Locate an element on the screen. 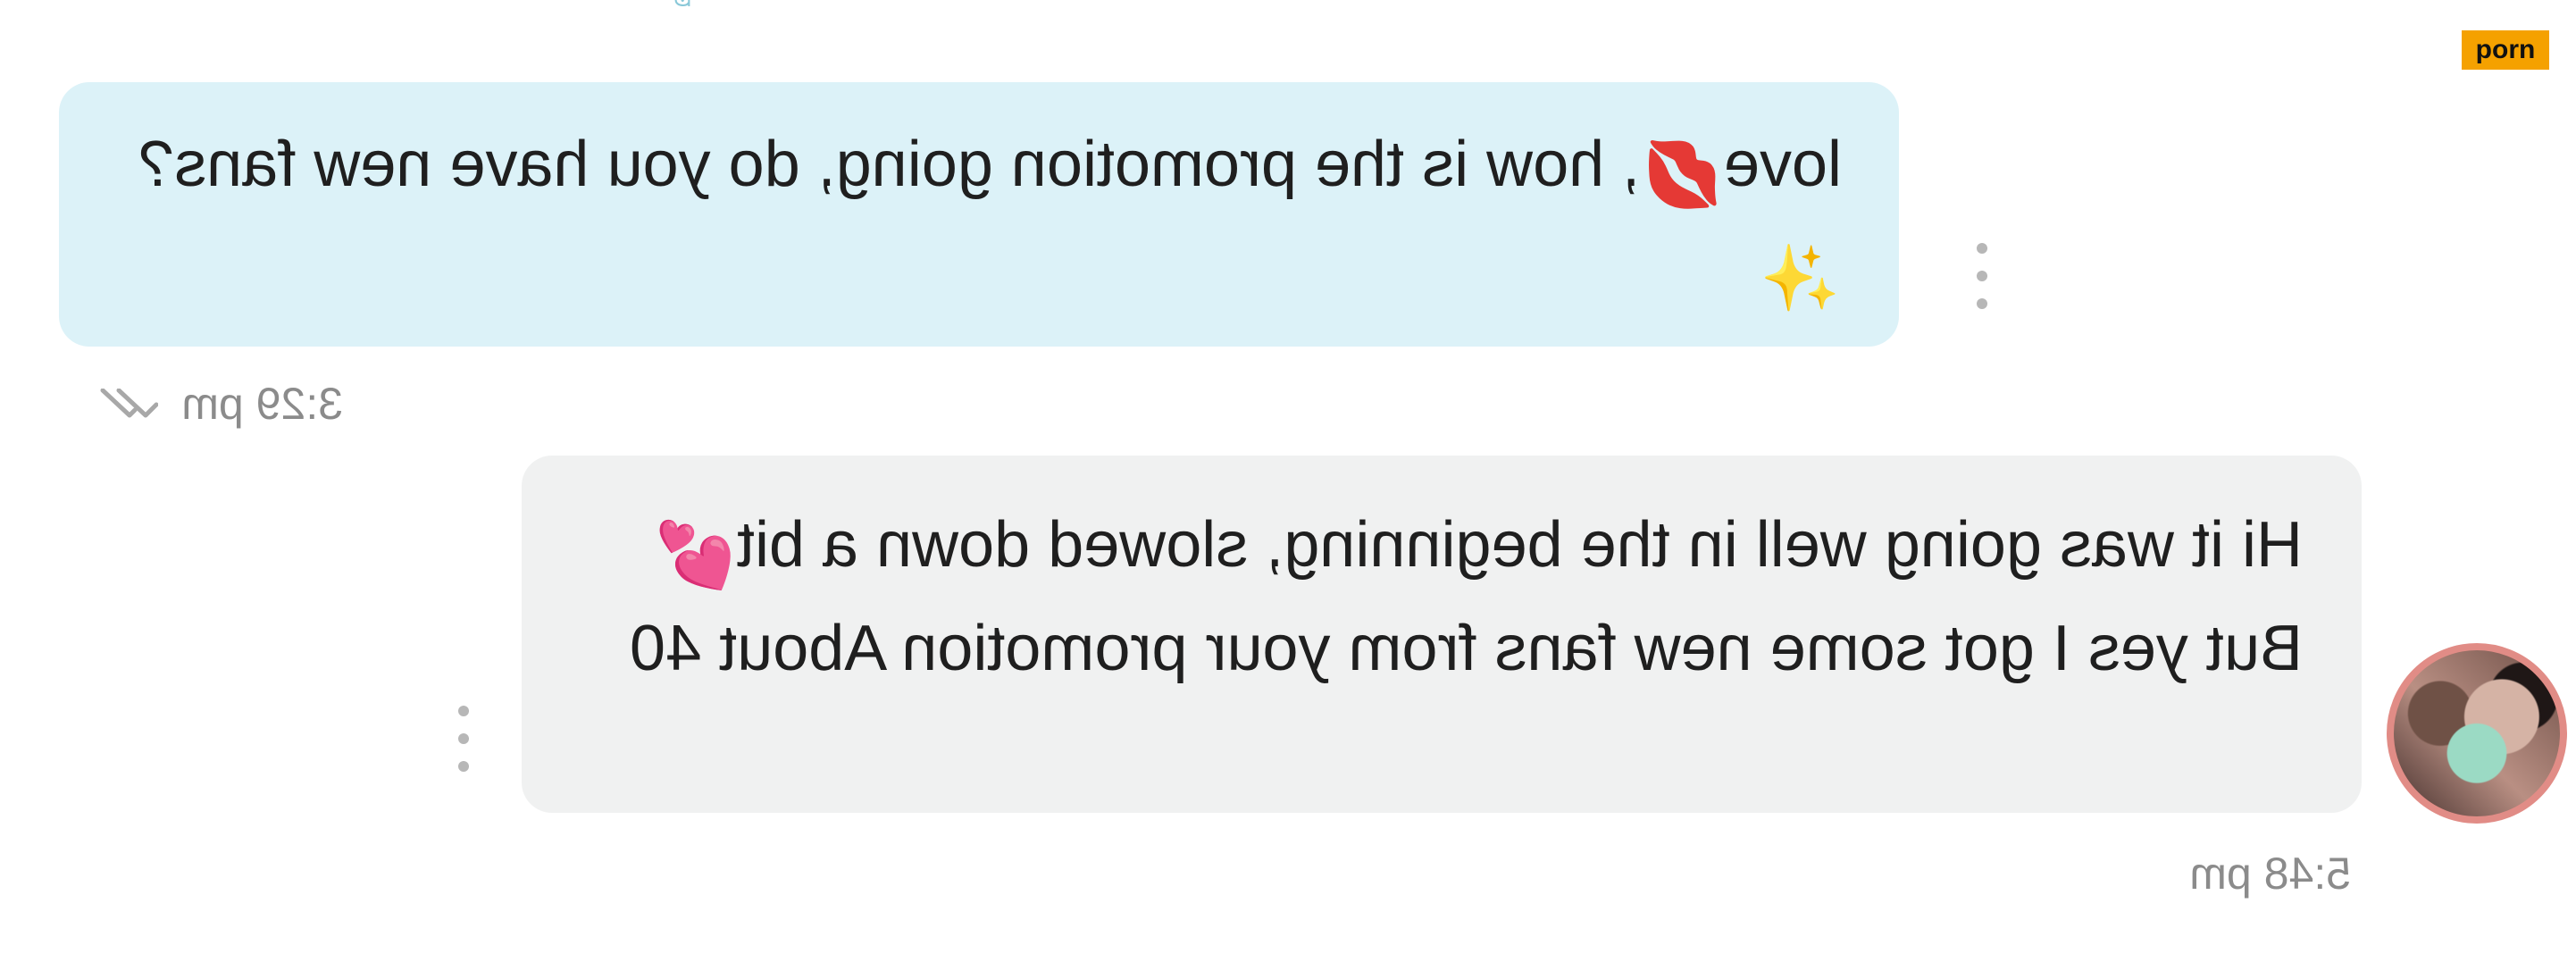  message-text-start: love is located at coordinates (1783, 164).